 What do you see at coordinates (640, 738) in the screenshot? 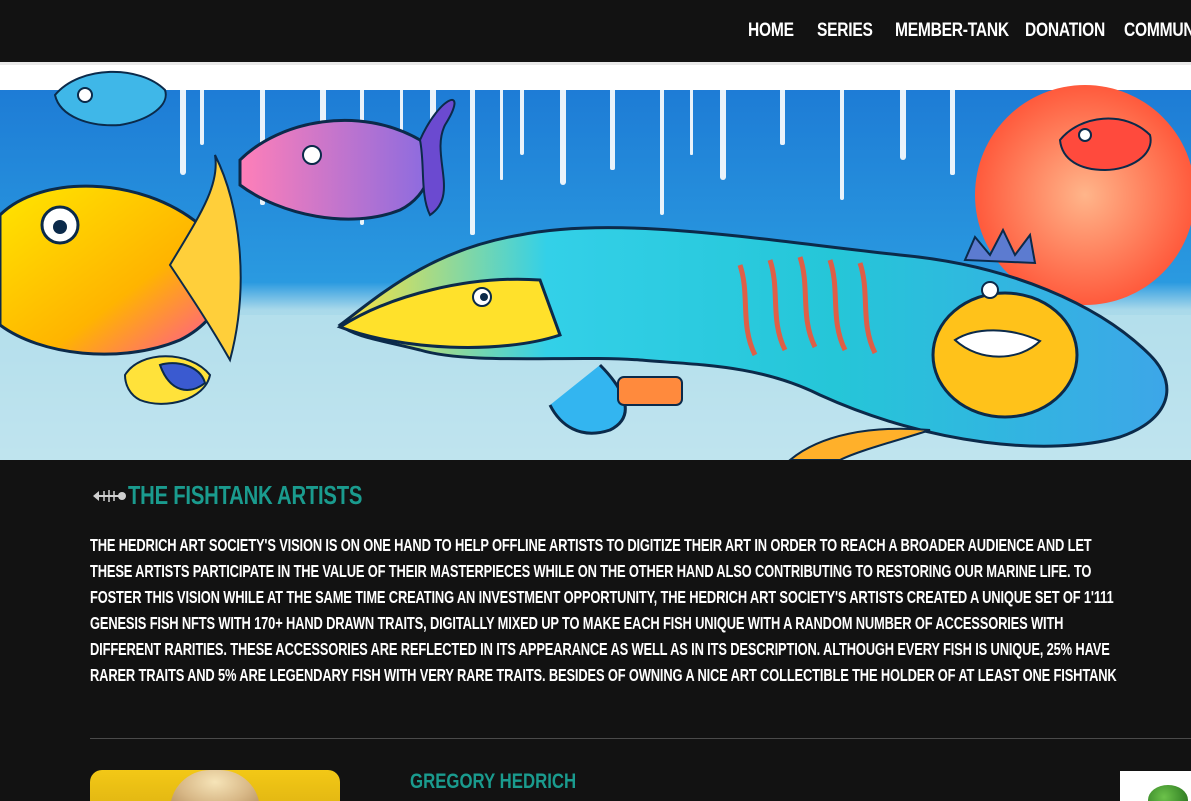
I see `content-divider` at bounding box center [640, 738].